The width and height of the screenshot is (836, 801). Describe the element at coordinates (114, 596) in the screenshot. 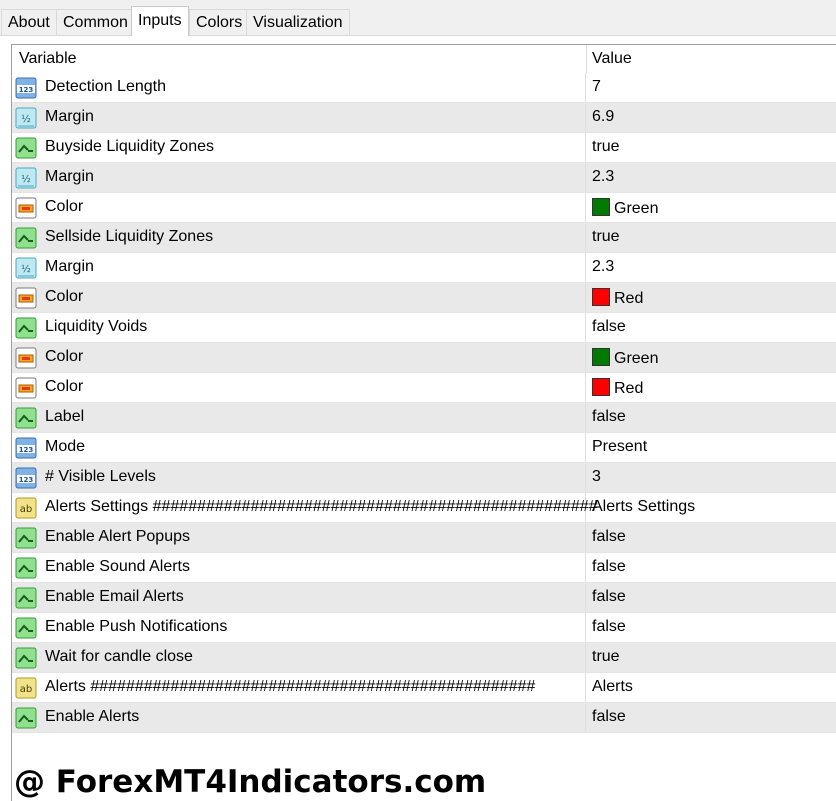

I see `variable-name: Enable Email Alerts` at that location.